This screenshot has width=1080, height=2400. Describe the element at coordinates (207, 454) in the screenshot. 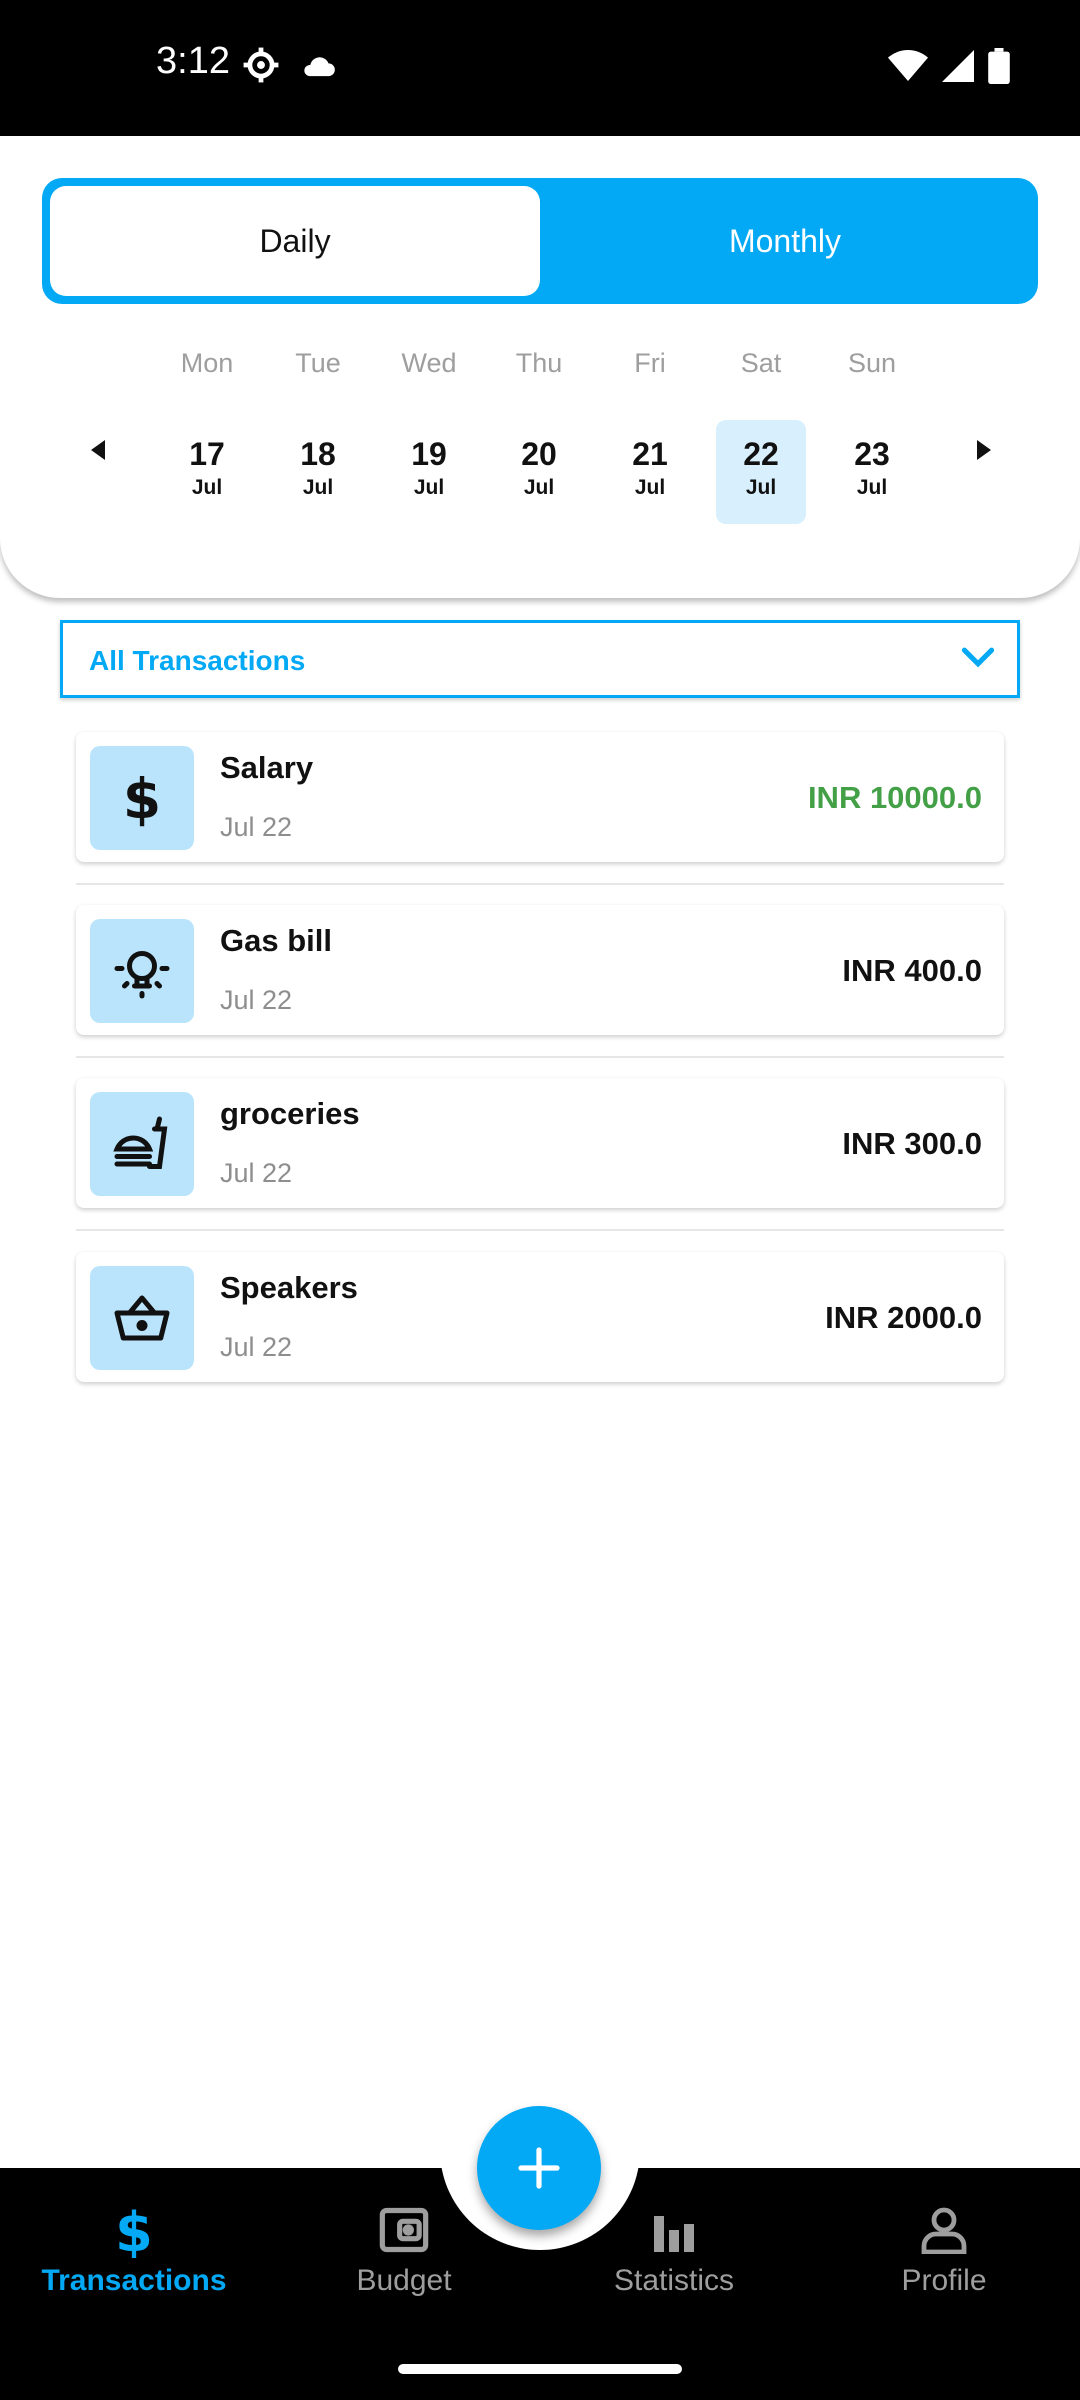

I see `day-number: 17` at that location.